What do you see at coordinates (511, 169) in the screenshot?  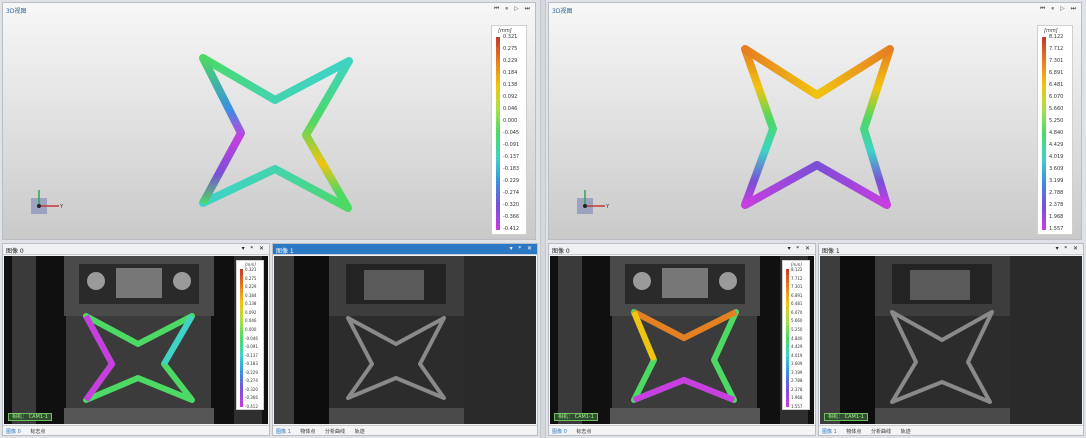 I see `legend-tick: -0.183` at bounding box center [511, 169].